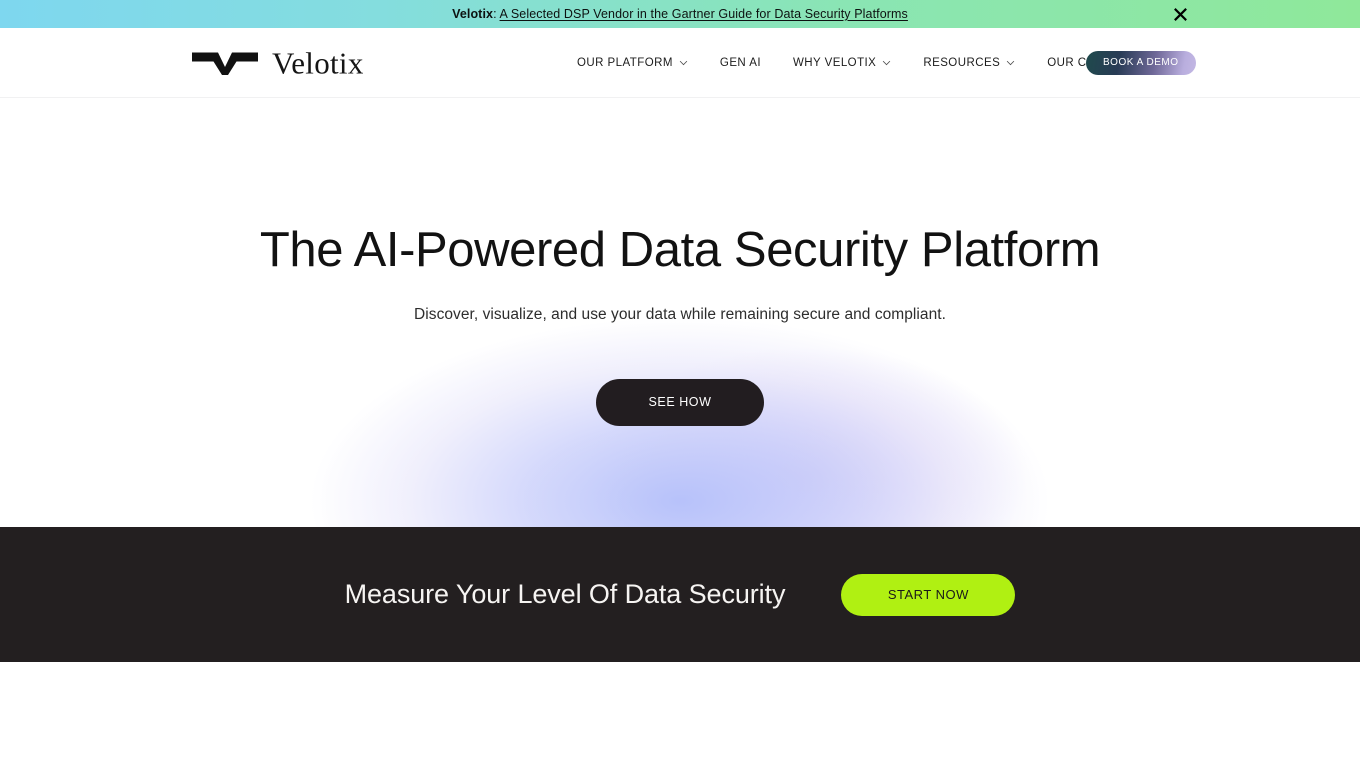 This screenshot has height=764, width=1360. I want to click on nav-item-our-platform: OUR PLATFORM, so click(632, 63).